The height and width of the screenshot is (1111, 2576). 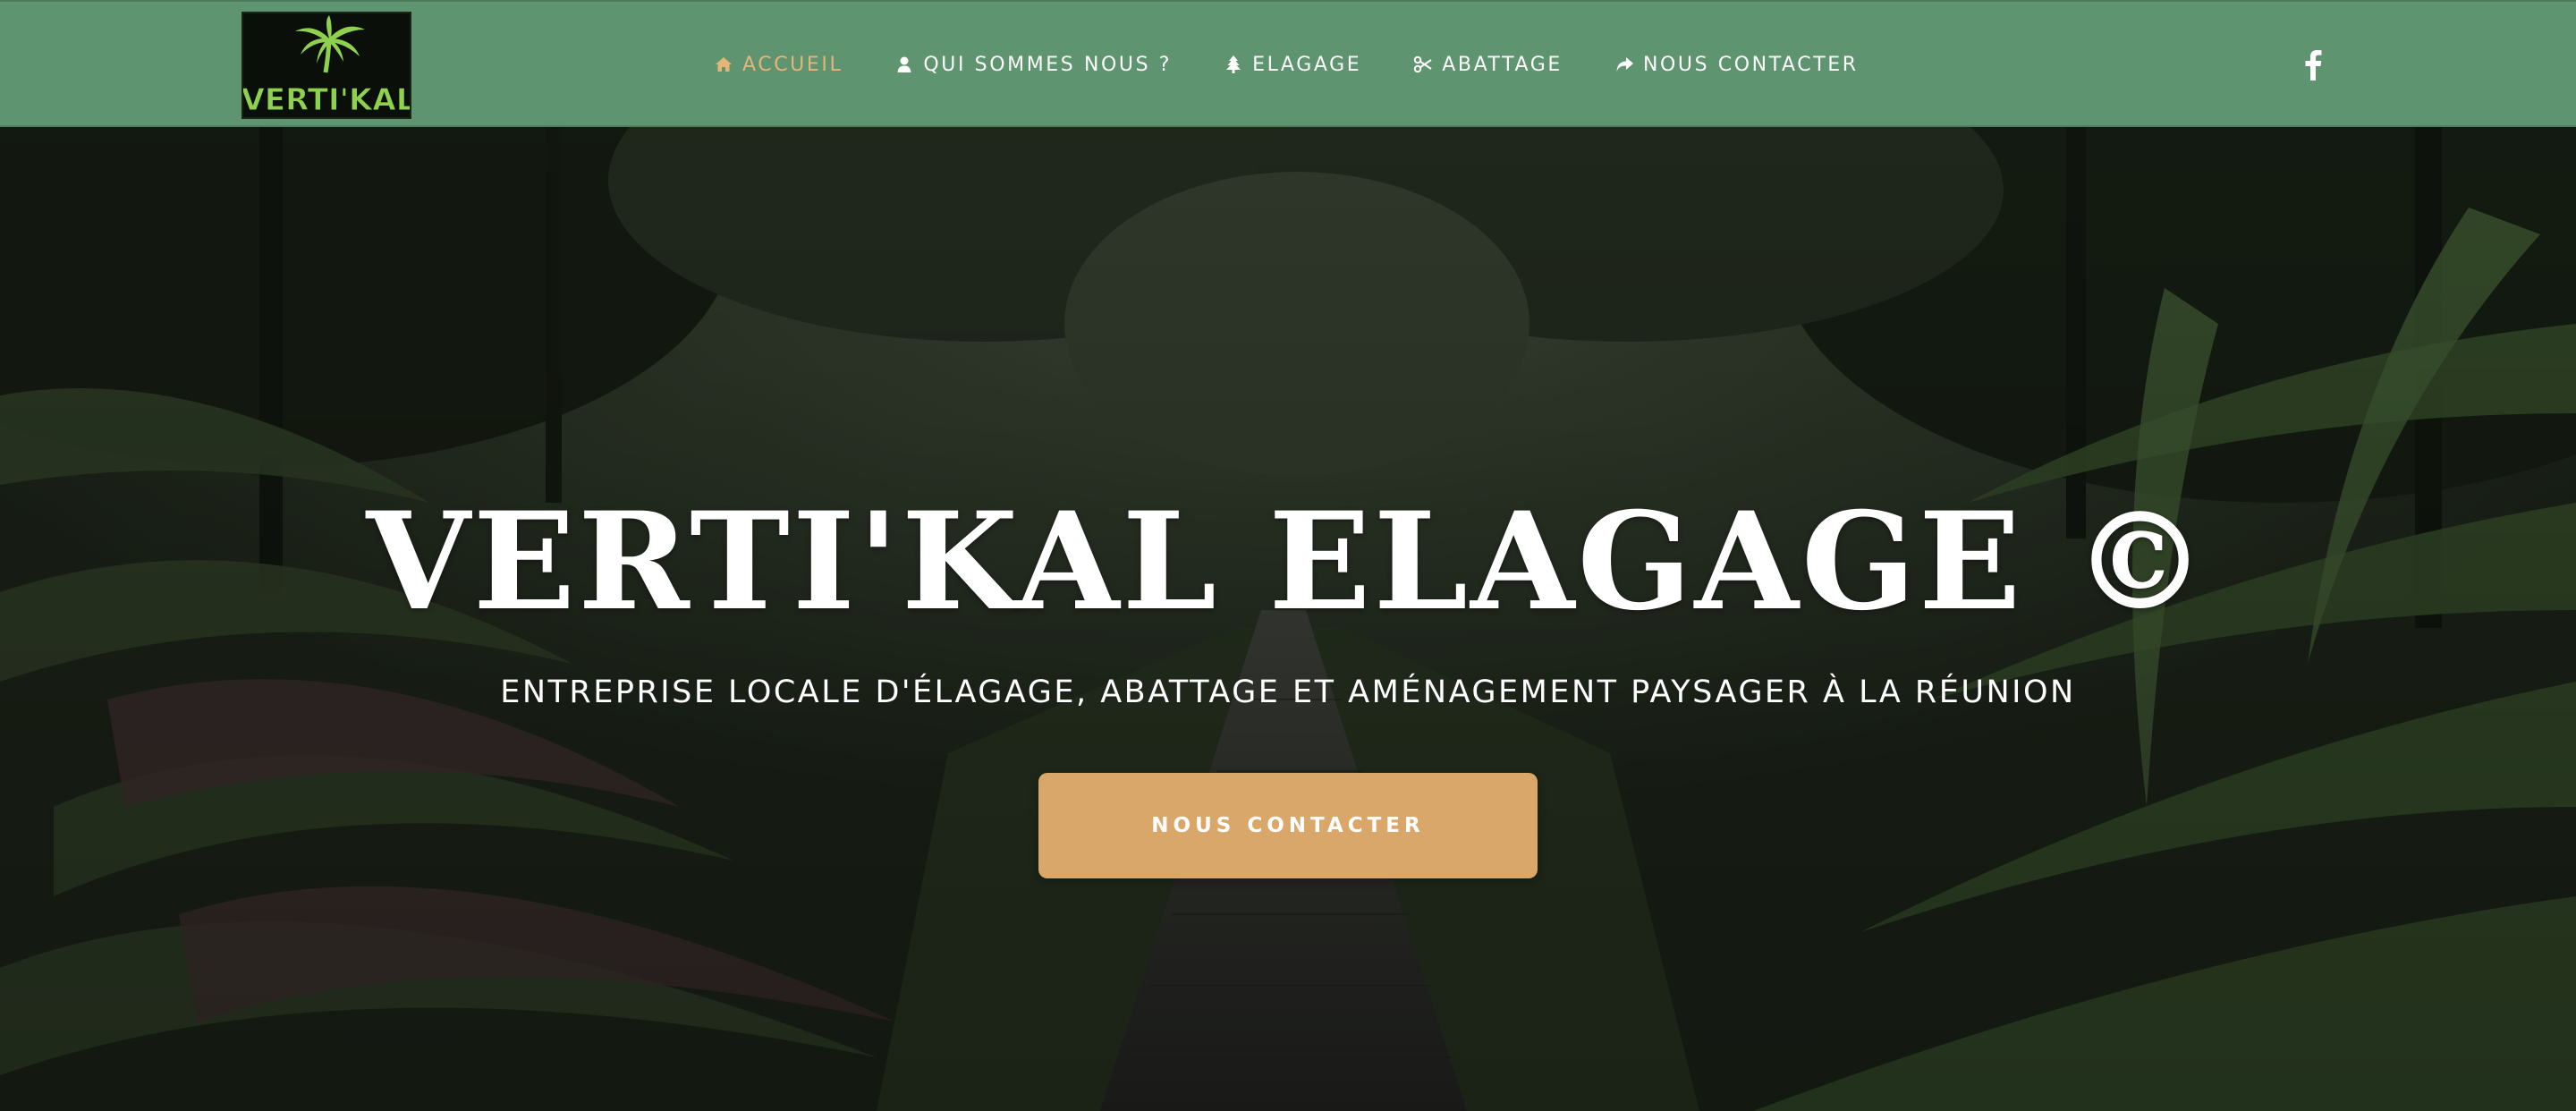 What do you see at coordinates (792, 64) in the screenshot?
I see `nav-item-label: ACCUEIL` at bounding box center [792, 64].